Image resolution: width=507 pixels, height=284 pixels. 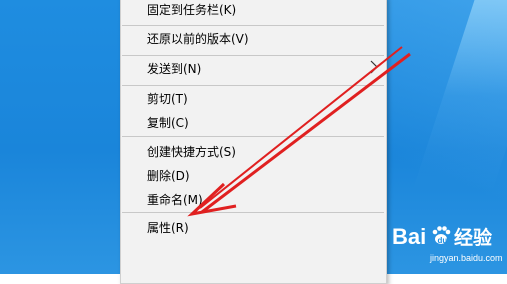 I want to click on baidu-jingyan-logo: Bai du 经验, so click(x=442, y=236).